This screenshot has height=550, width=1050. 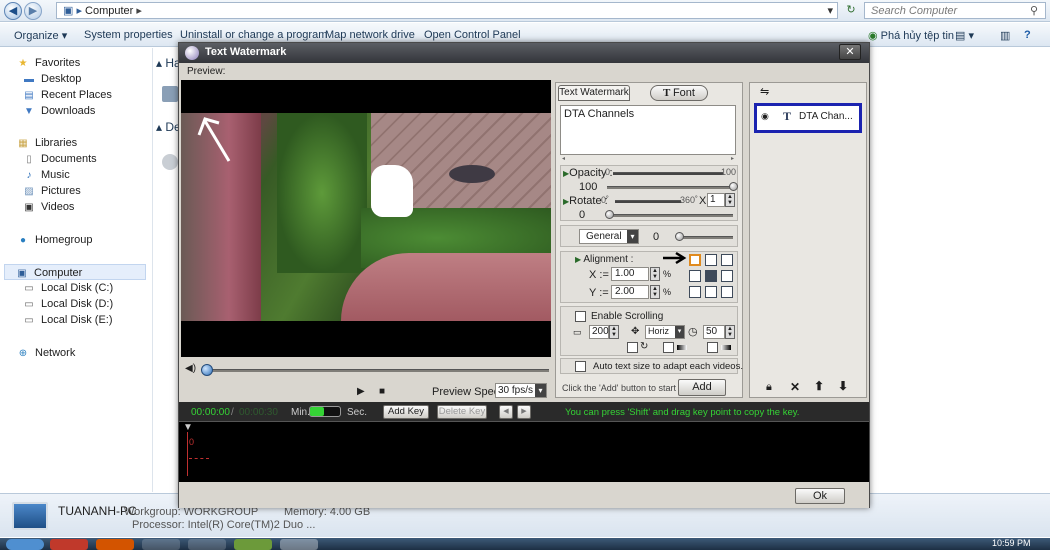 I want to click on move-down-icon: ⬇, so click(x=843, y=386).